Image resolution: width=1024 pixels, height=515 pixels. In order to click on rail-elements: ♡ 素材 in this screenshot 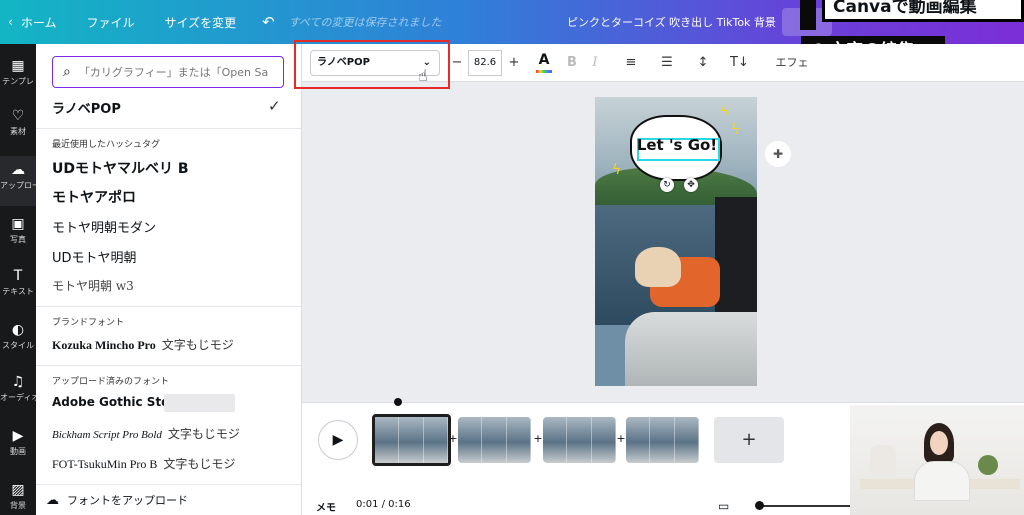, I will do `click(18, 122)`.